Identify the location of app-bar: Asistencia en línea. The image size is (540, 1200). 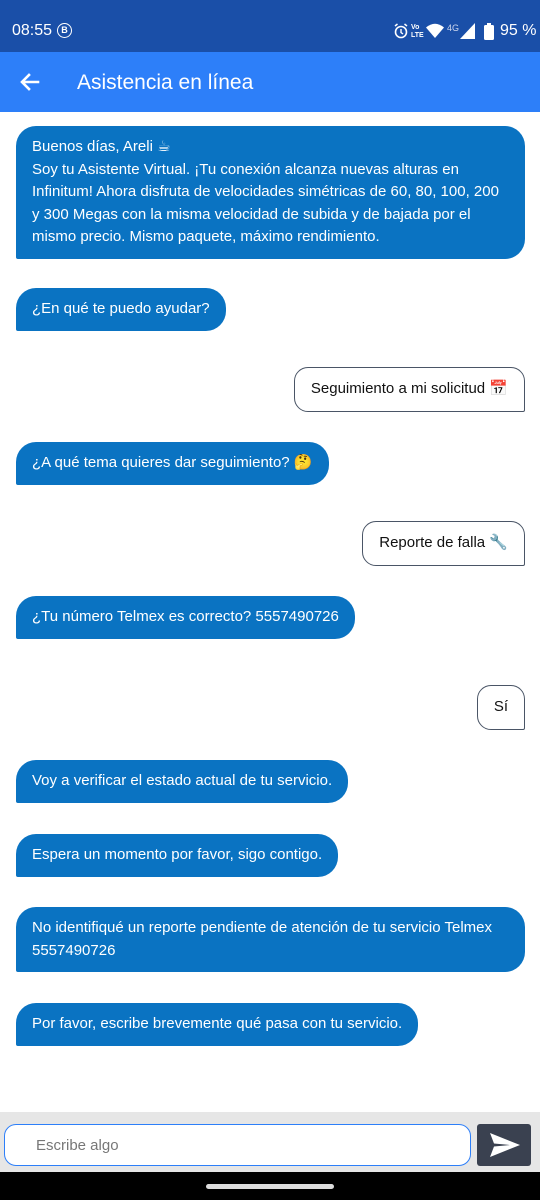
(270, 82).